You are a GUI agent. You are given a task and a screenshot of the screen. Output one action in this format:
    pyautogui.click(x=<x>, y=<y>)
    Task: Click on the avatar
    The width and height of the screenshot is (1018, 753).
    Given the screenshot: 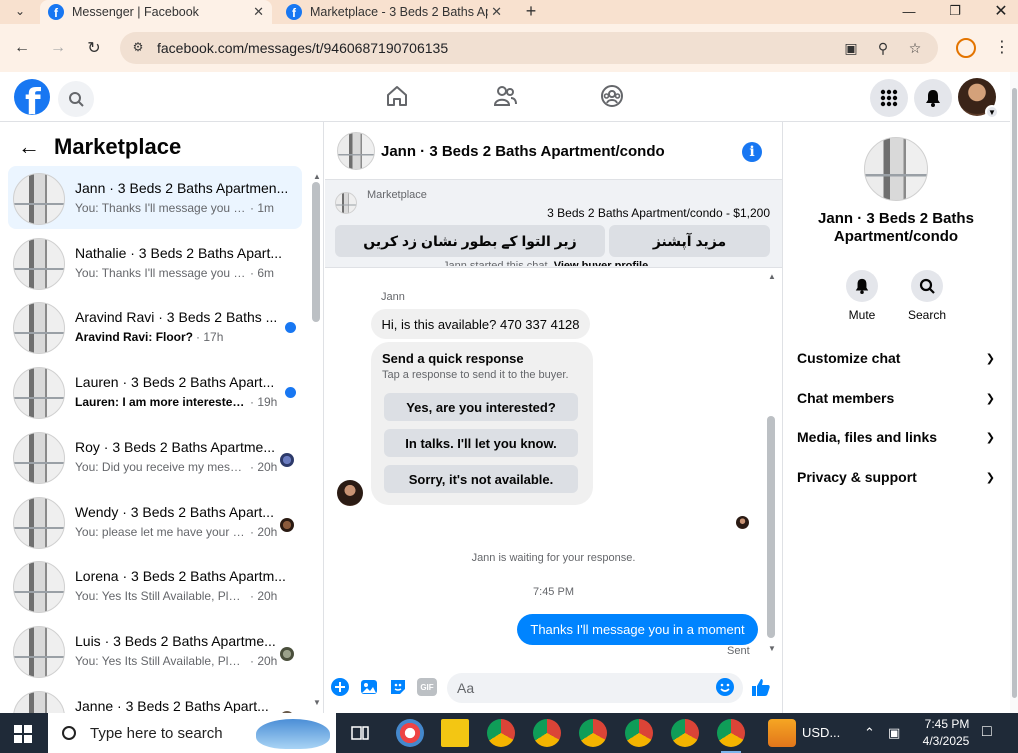 What is the action you would take?
    pyautogui.click(x=350, y=493)
    